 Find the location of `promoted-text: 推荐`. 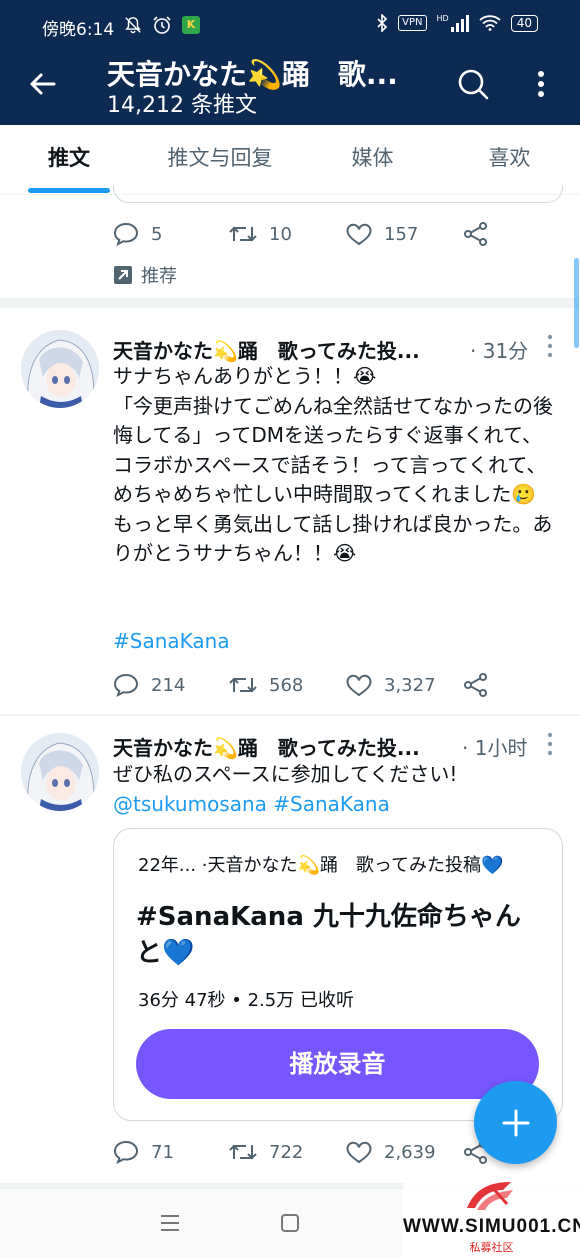

promoted-text: 推荐 is located at coordinates (159, 276).